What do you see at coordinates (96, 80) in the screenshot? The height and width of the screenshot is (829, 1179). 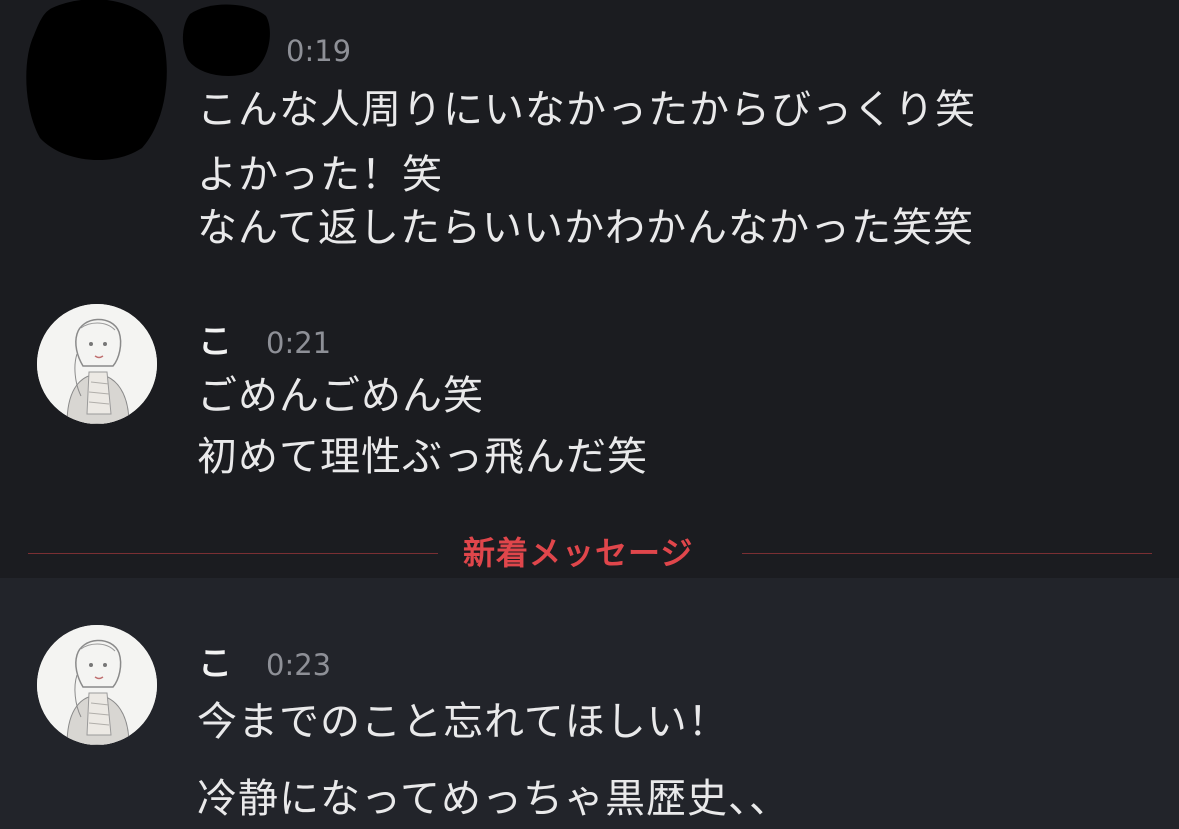 I see `redacted-avatar` at bounding box center [96, 80].